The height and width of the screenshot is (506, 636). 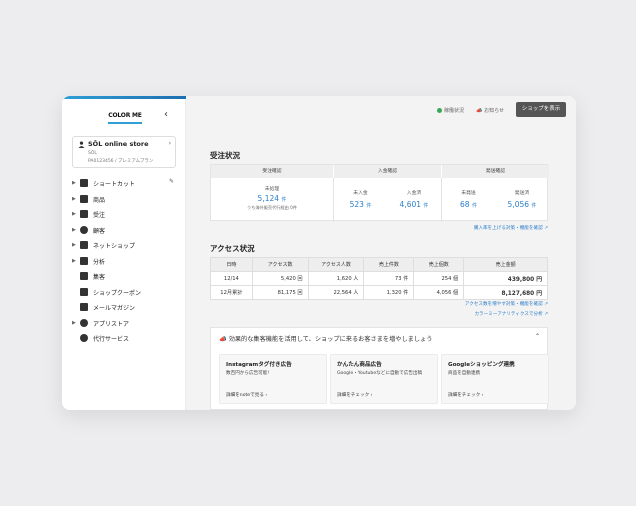 What do you see at coordinates (541, 109) in the screenshot?
I see `view-shop-button: ショップを表示` at bounding box center [541, 109].